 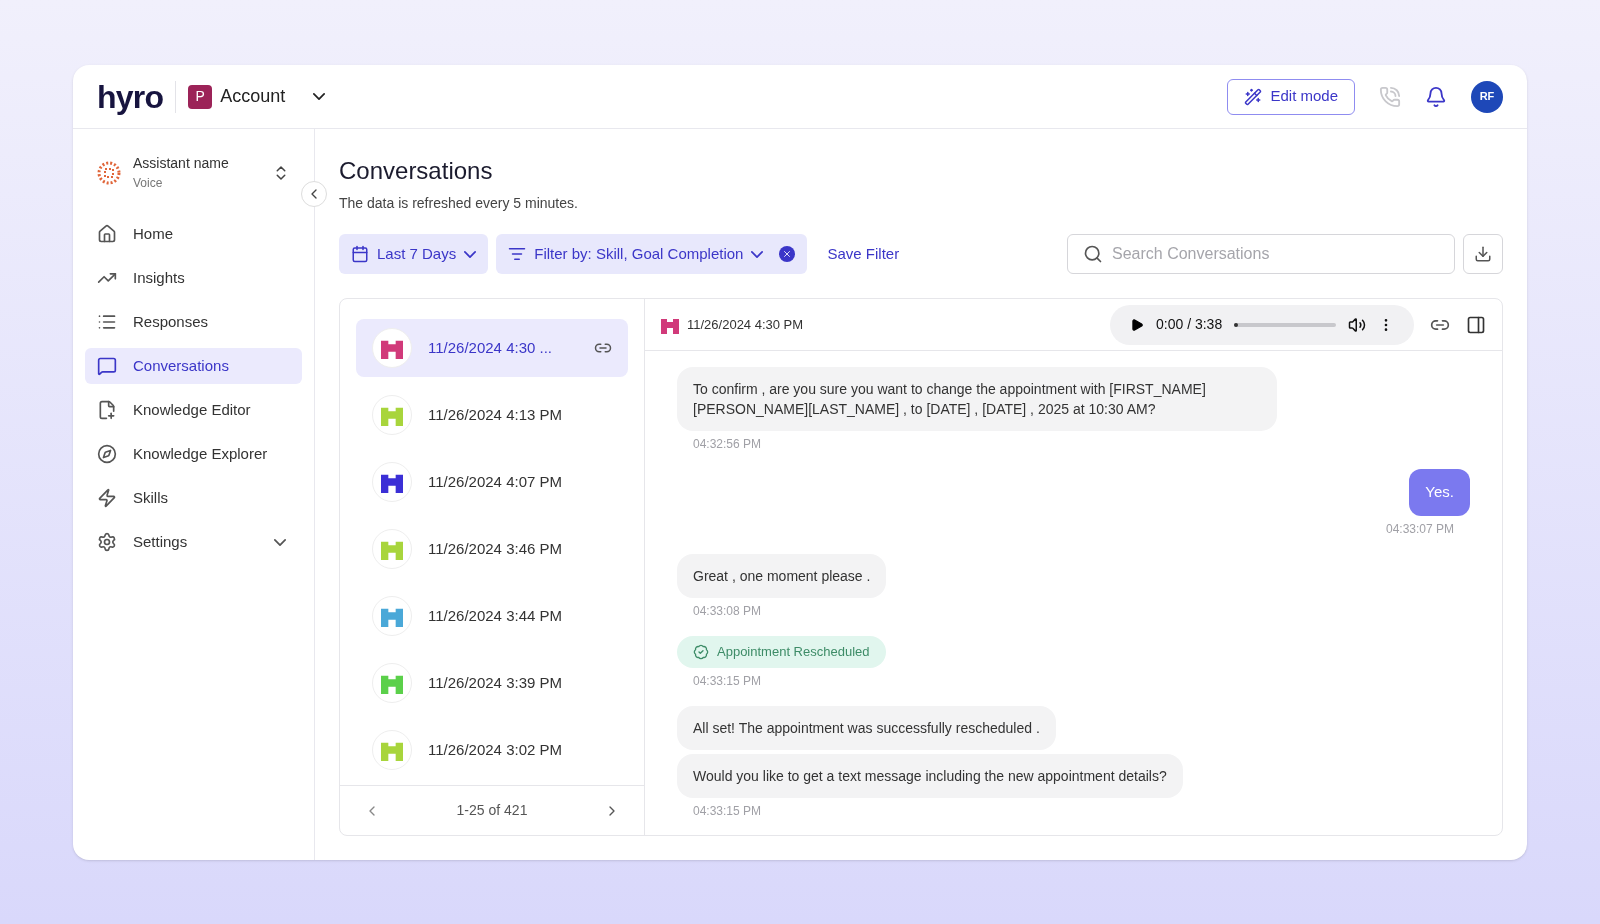 I want to click on user-message: Yes., so click(x=1439, y=492).